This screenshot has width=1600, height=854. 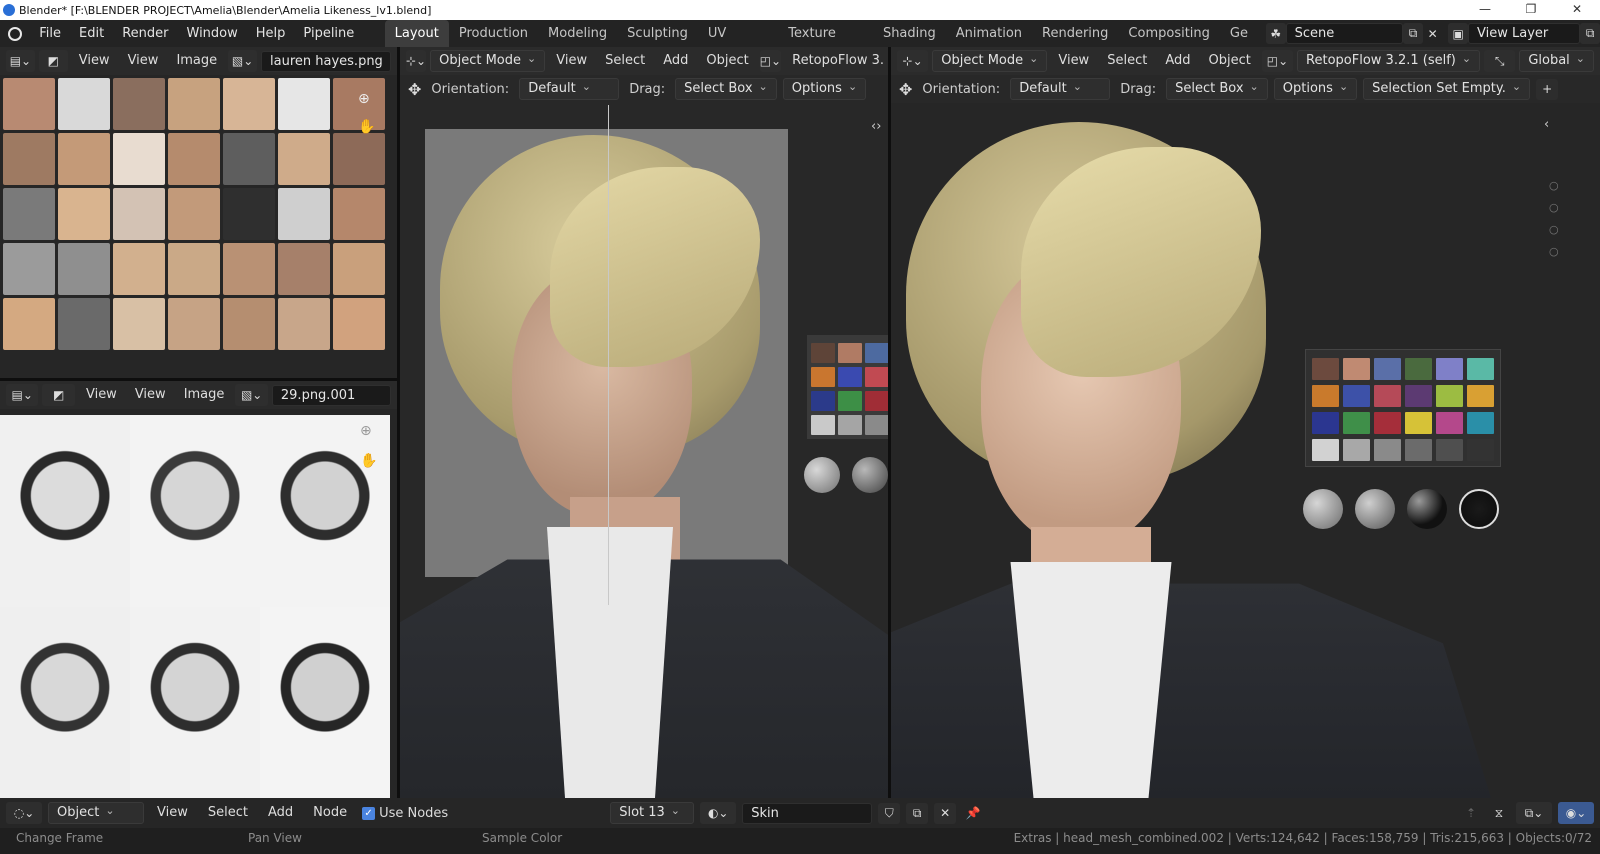 I want to click on pin-icon: 📌, so click(x=973, y=813).